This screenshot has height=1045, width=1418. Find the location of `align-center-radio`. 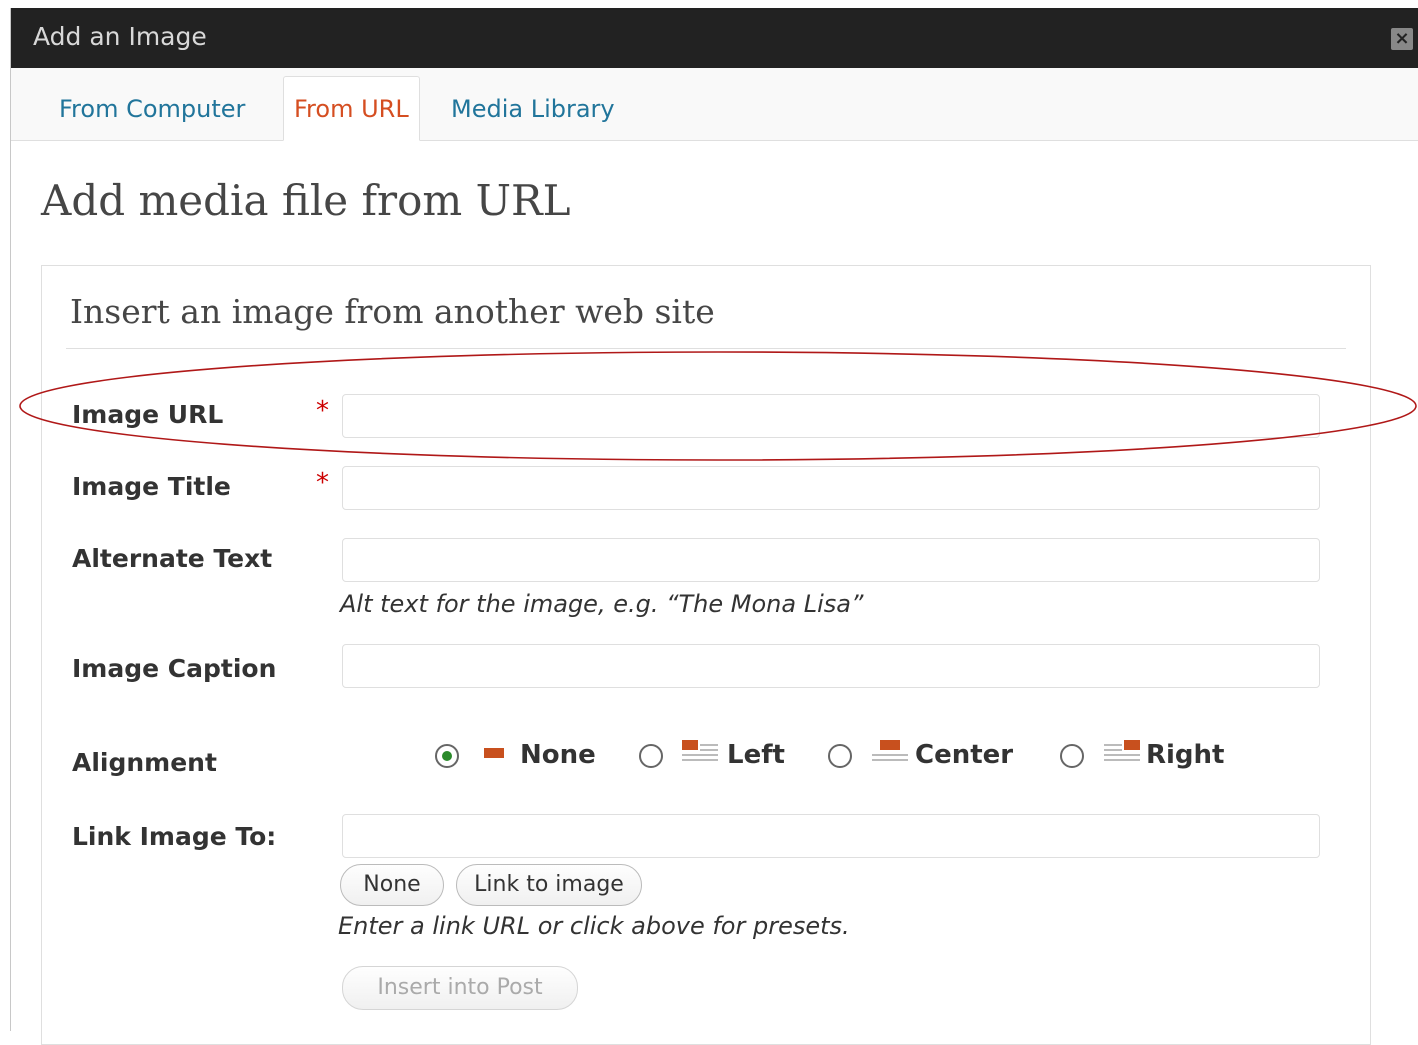

align-center-radio is located at coordinates (840, 756).